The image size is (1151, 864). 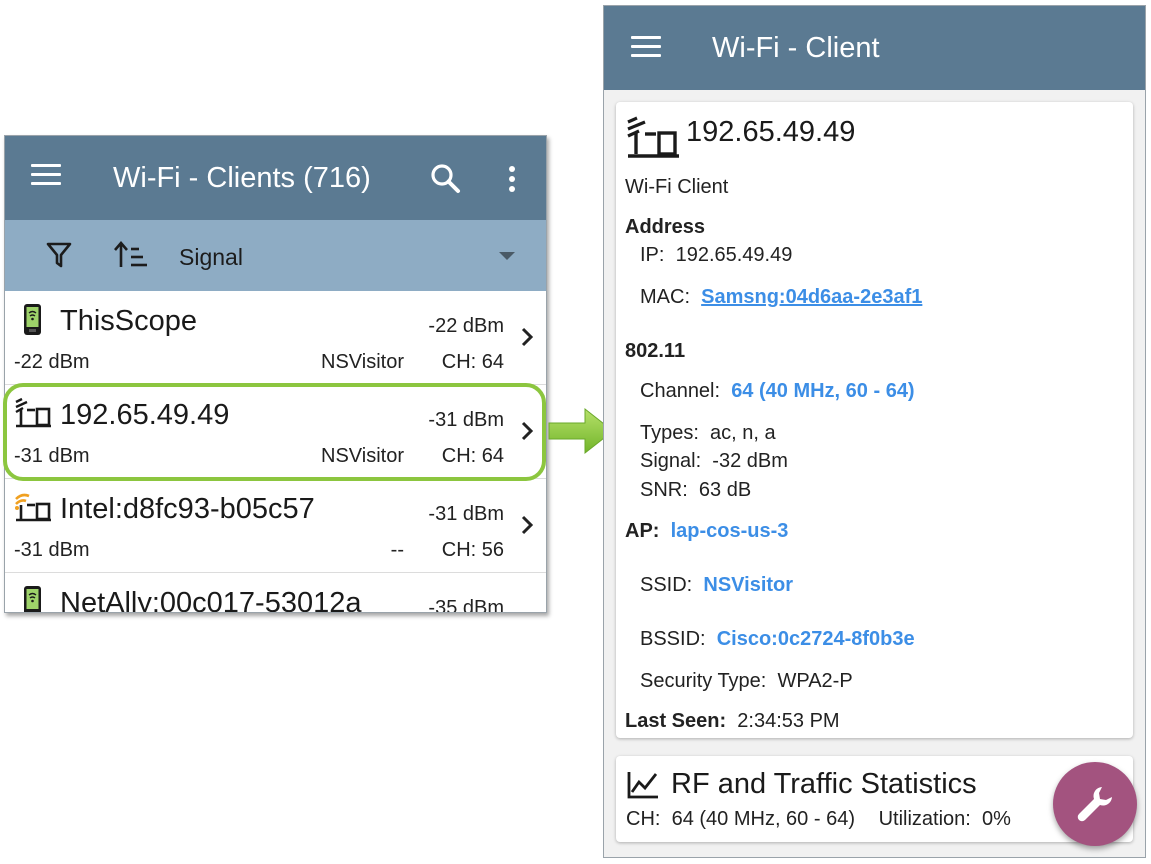 What do you see at coordinates (211, 257) in the screenshot?
I see `sort-by-label: Signal` at bounding box center [211, 257].